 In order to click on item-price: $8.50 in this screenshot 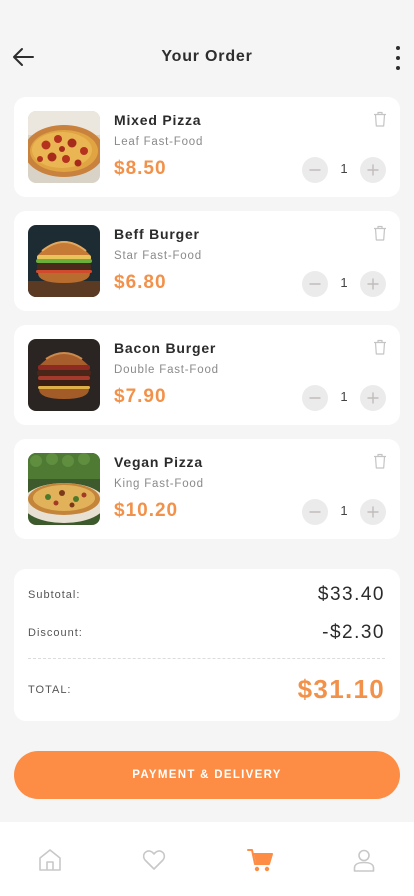, I will do `click(140, 168)`.